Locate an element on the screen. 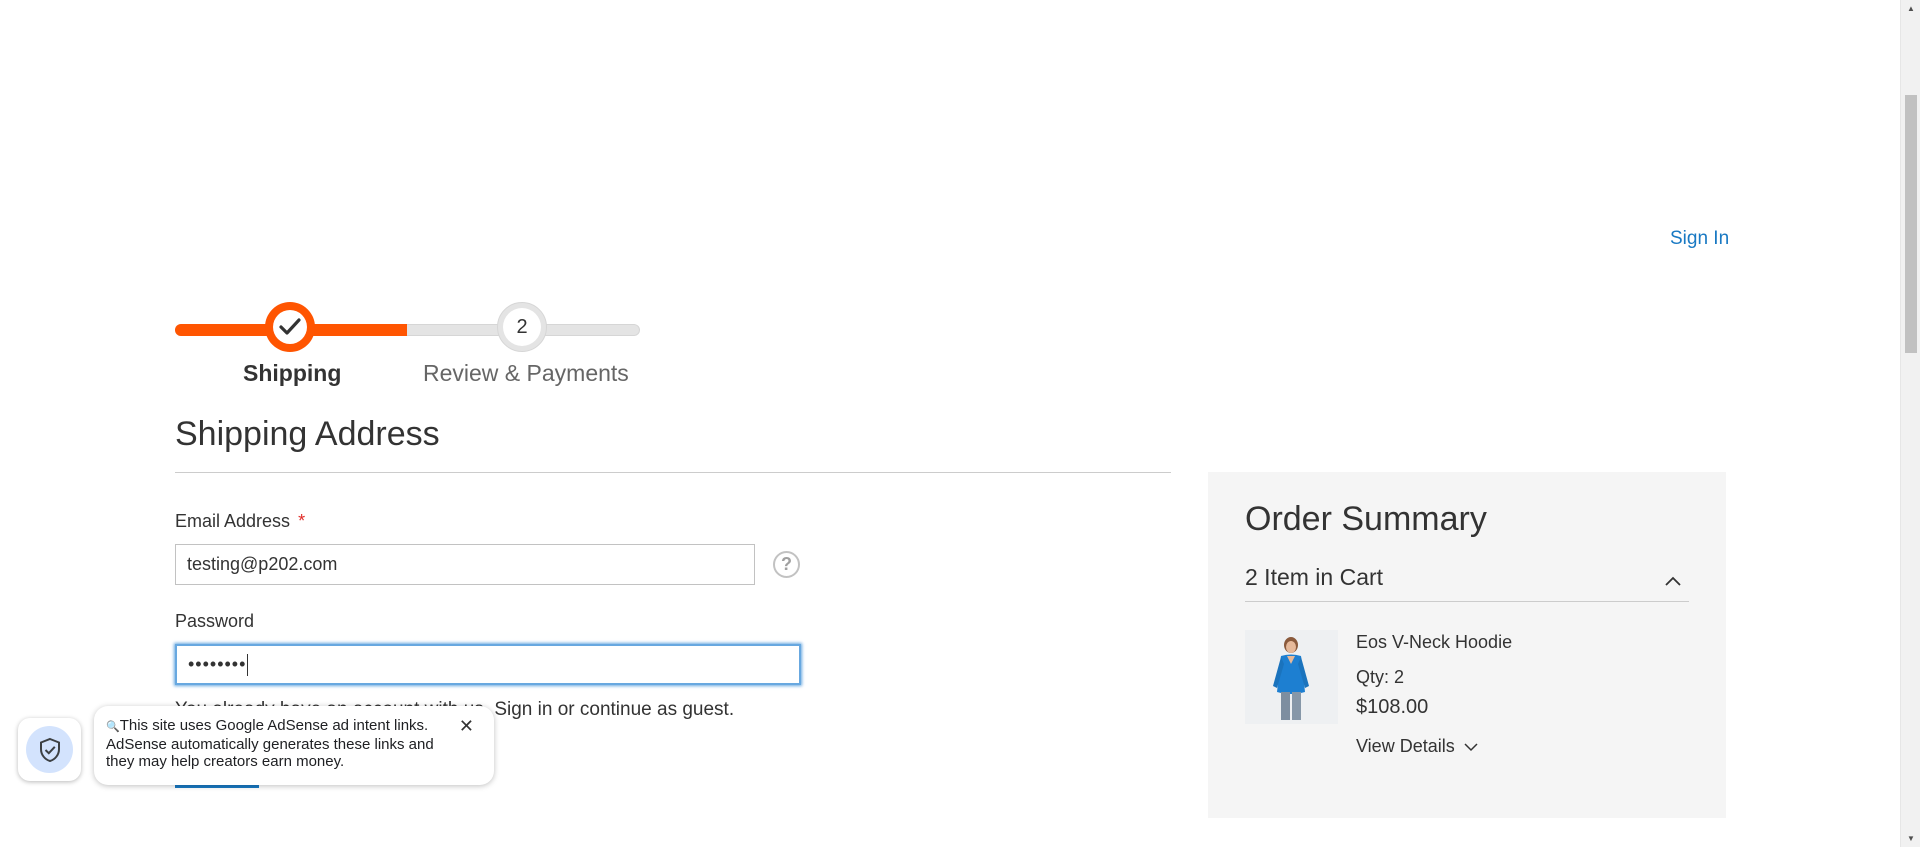  view-details-toggle: View Details is located at coordinates (1417, 746).